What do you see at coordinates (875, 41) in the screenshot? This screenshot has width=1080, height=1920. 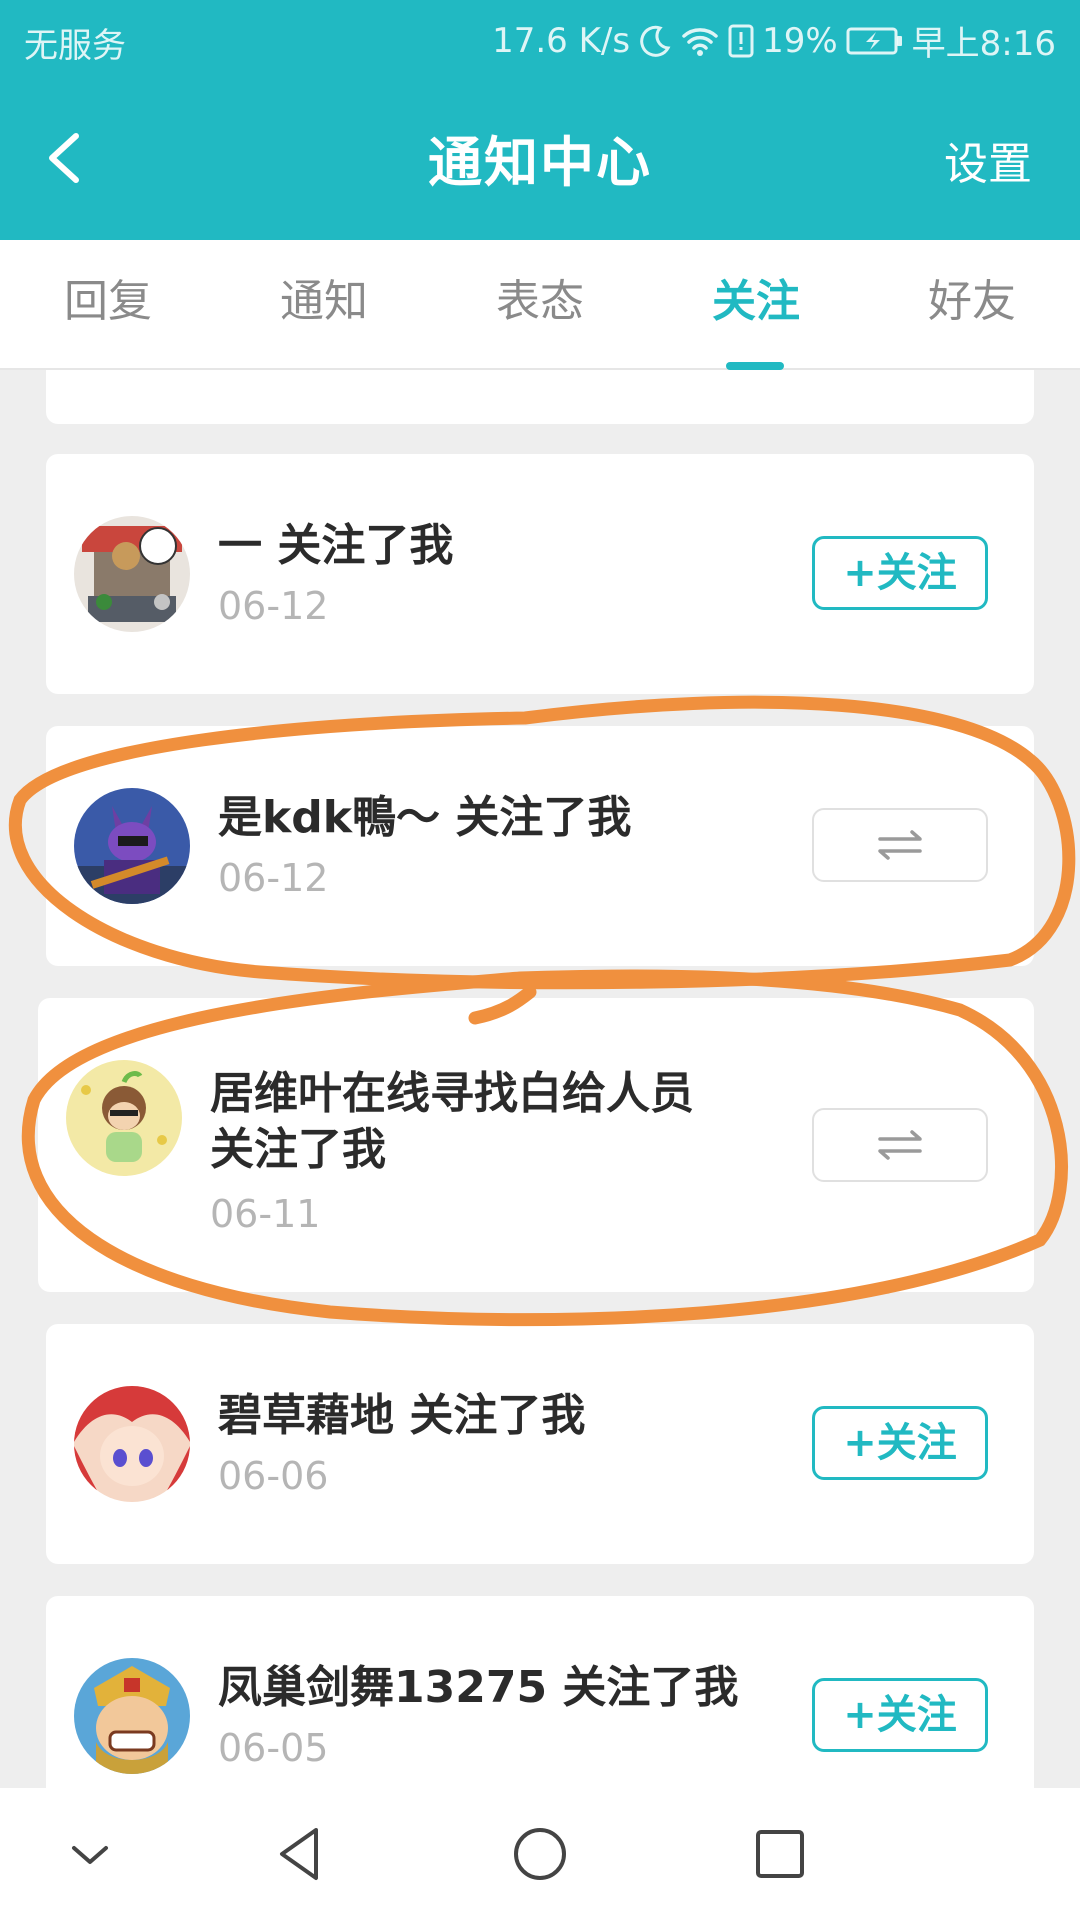 I see `battery-icon` at bounding box center [875, 41].